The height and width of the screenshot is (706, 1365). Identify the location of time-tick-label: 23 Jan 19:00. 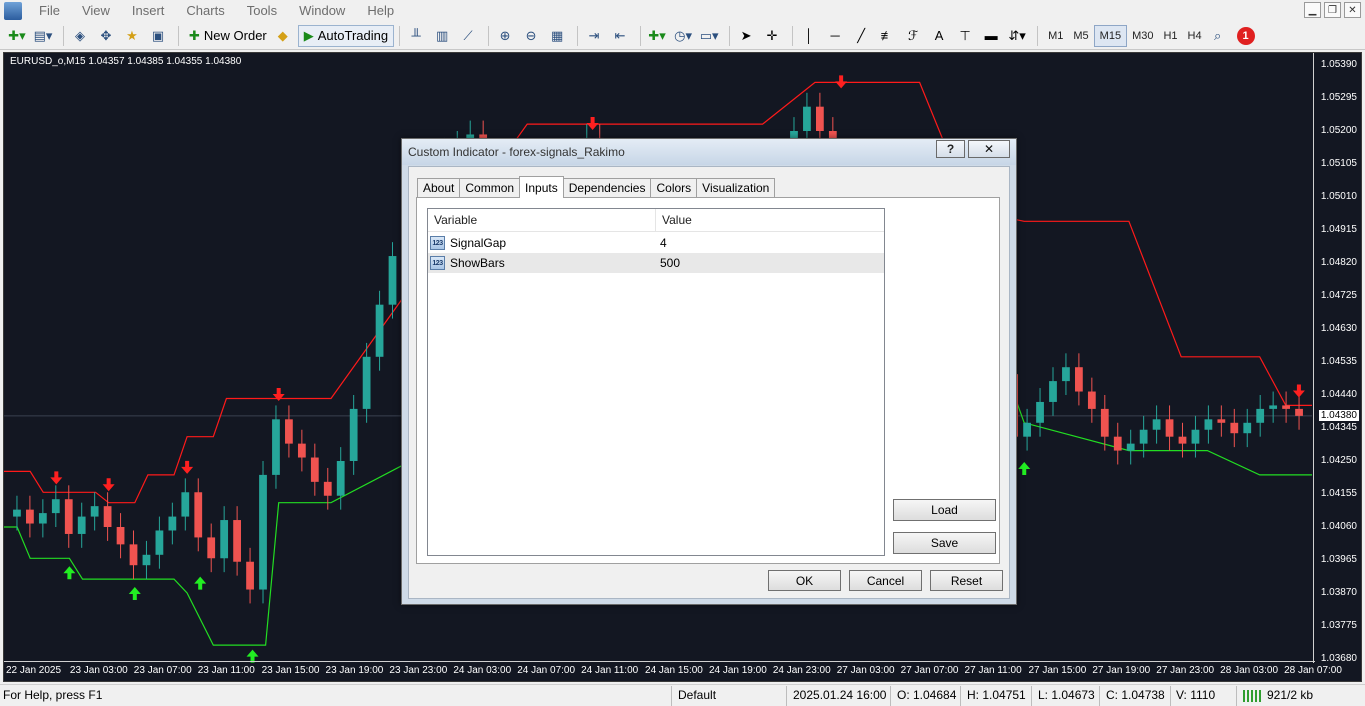
(354, 670).